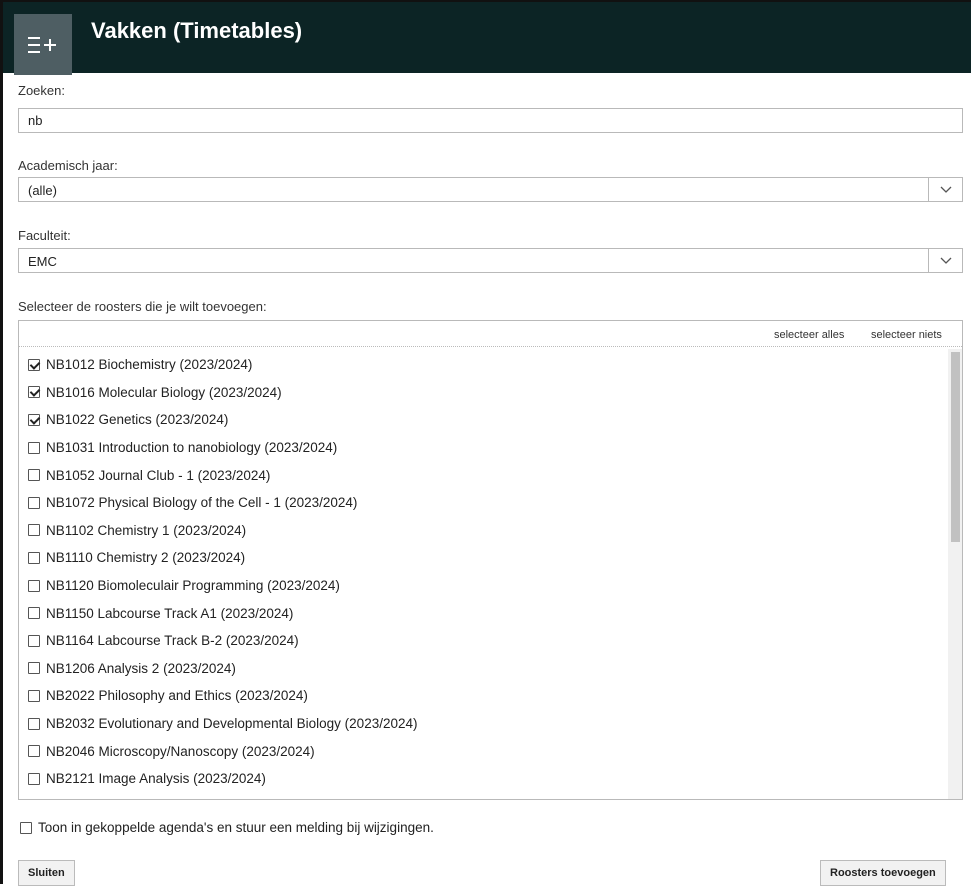 This screenshot has height=886, width=971. Describe the element at coordinates (487, 38) in the screenshot. I see `dialog-header: Vakken (Timetables)` at that location.